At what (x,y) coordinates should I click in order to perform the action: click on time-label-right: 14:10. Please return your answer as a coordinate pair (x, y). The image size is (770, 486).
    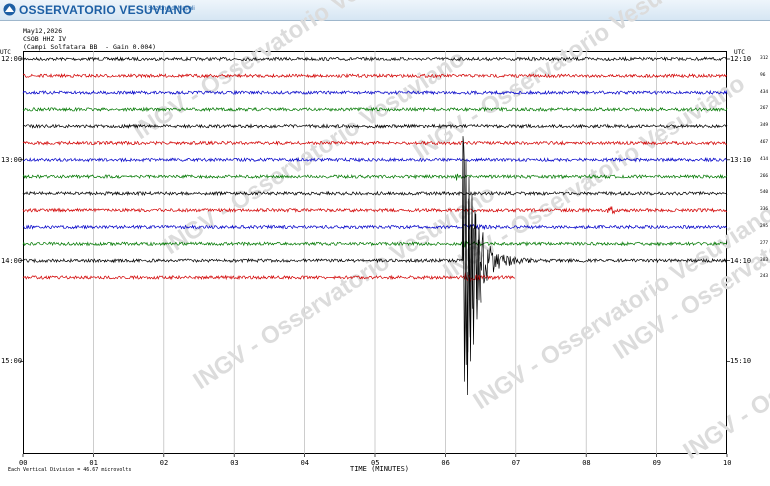
    Looking at the image, I should click on (741, 260).